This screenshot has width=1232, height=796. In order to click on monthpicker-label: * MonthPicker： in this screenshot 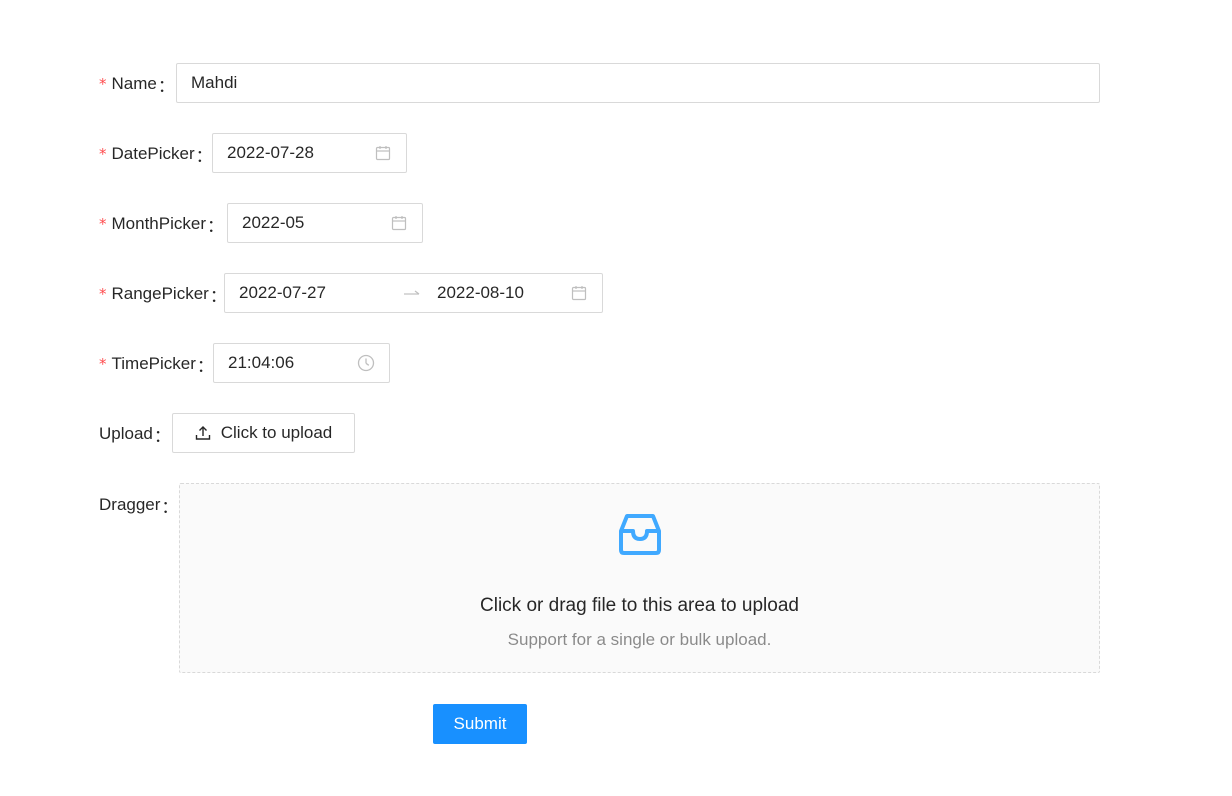, I will do `click(161, 225)`.